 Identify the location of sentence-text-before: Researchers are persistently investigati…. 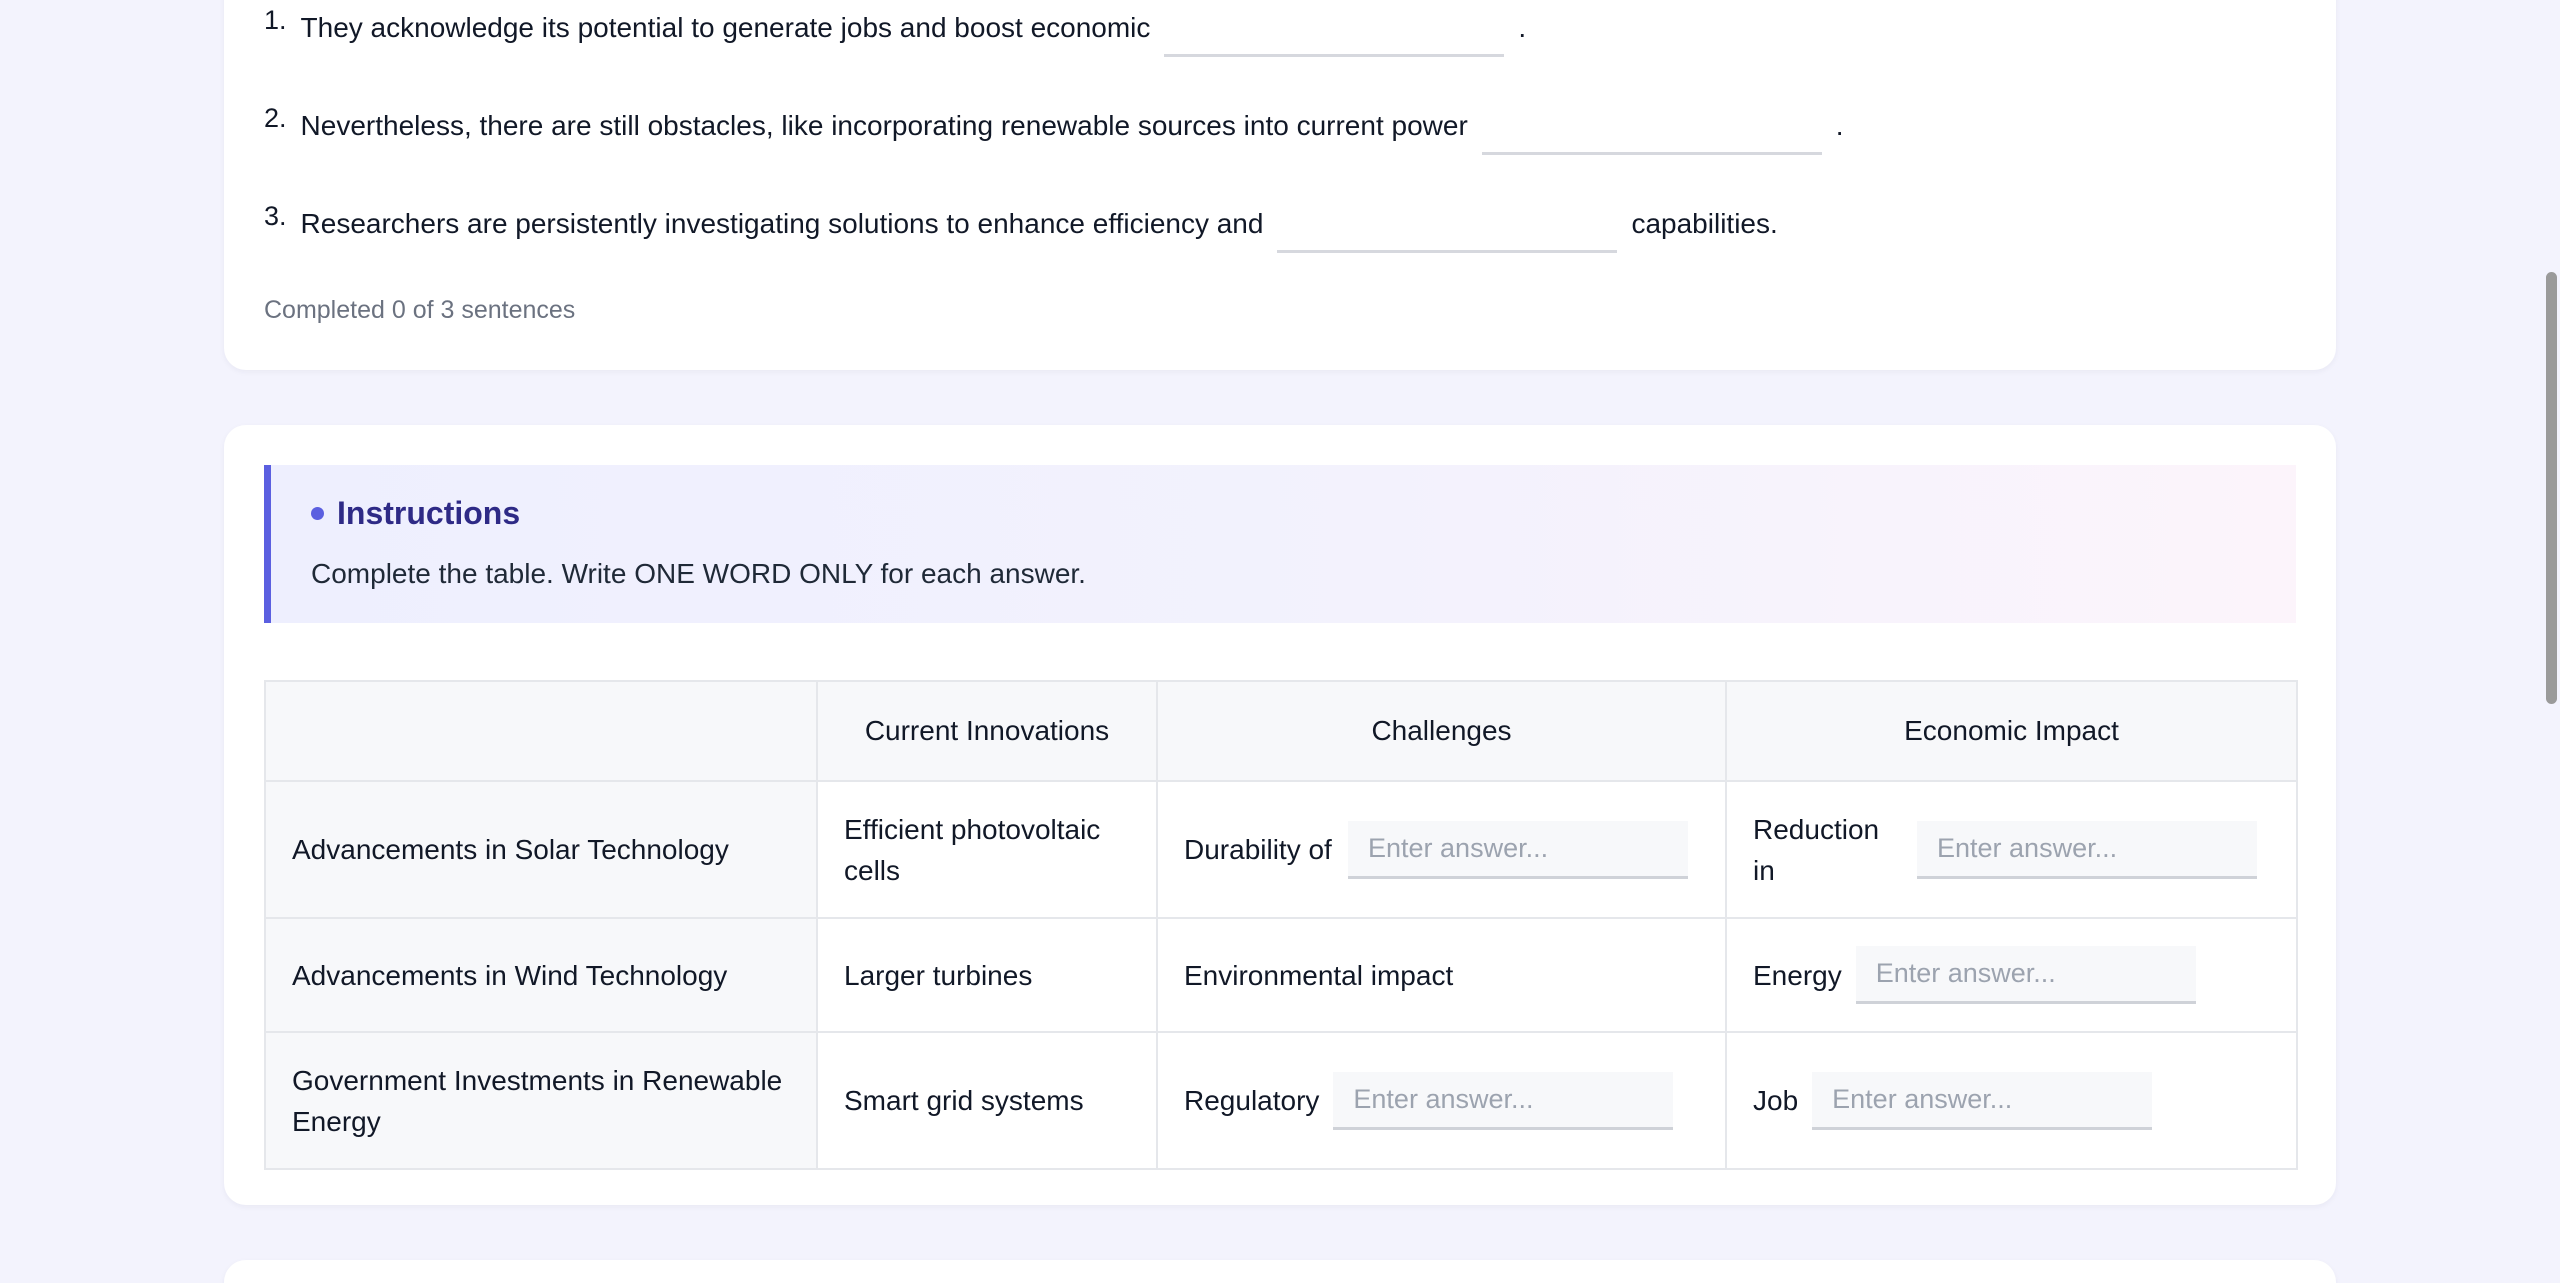
(782, 223).